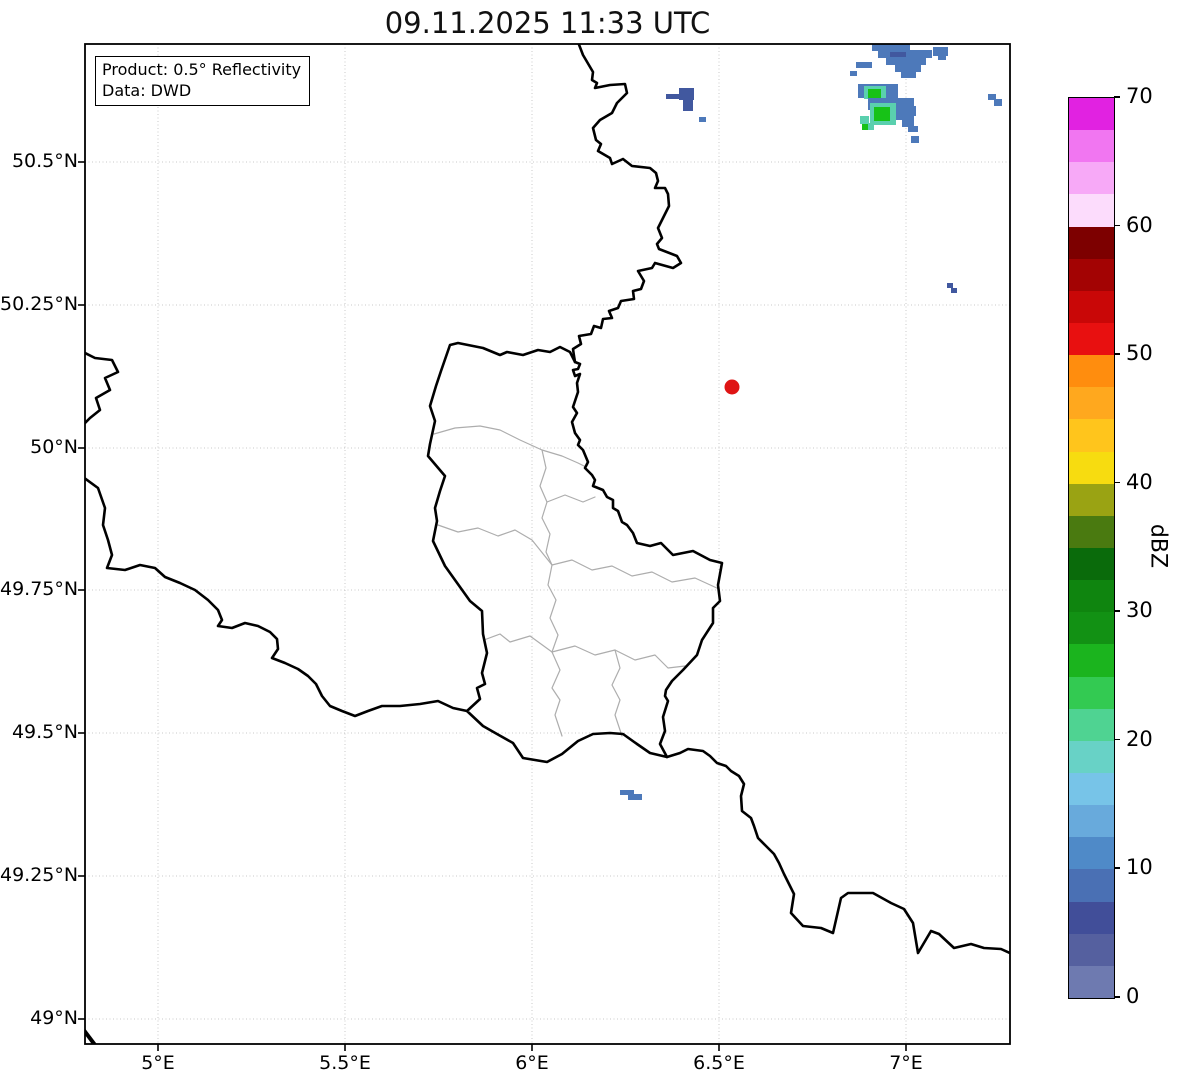 This screenshot has height=1081, width=1202. I want to click on colorbar-tick-label: 20, so click(1139, 738).